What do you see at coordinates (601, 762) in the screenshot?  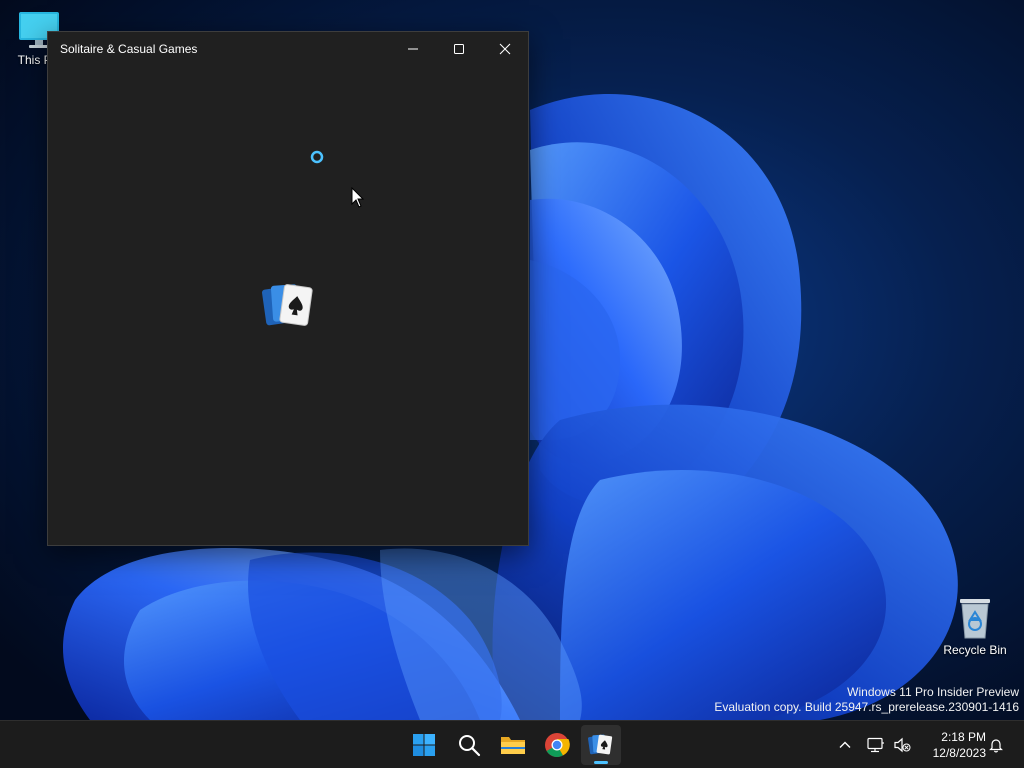 I see `running-indicator` at bounding box center [601, 762].